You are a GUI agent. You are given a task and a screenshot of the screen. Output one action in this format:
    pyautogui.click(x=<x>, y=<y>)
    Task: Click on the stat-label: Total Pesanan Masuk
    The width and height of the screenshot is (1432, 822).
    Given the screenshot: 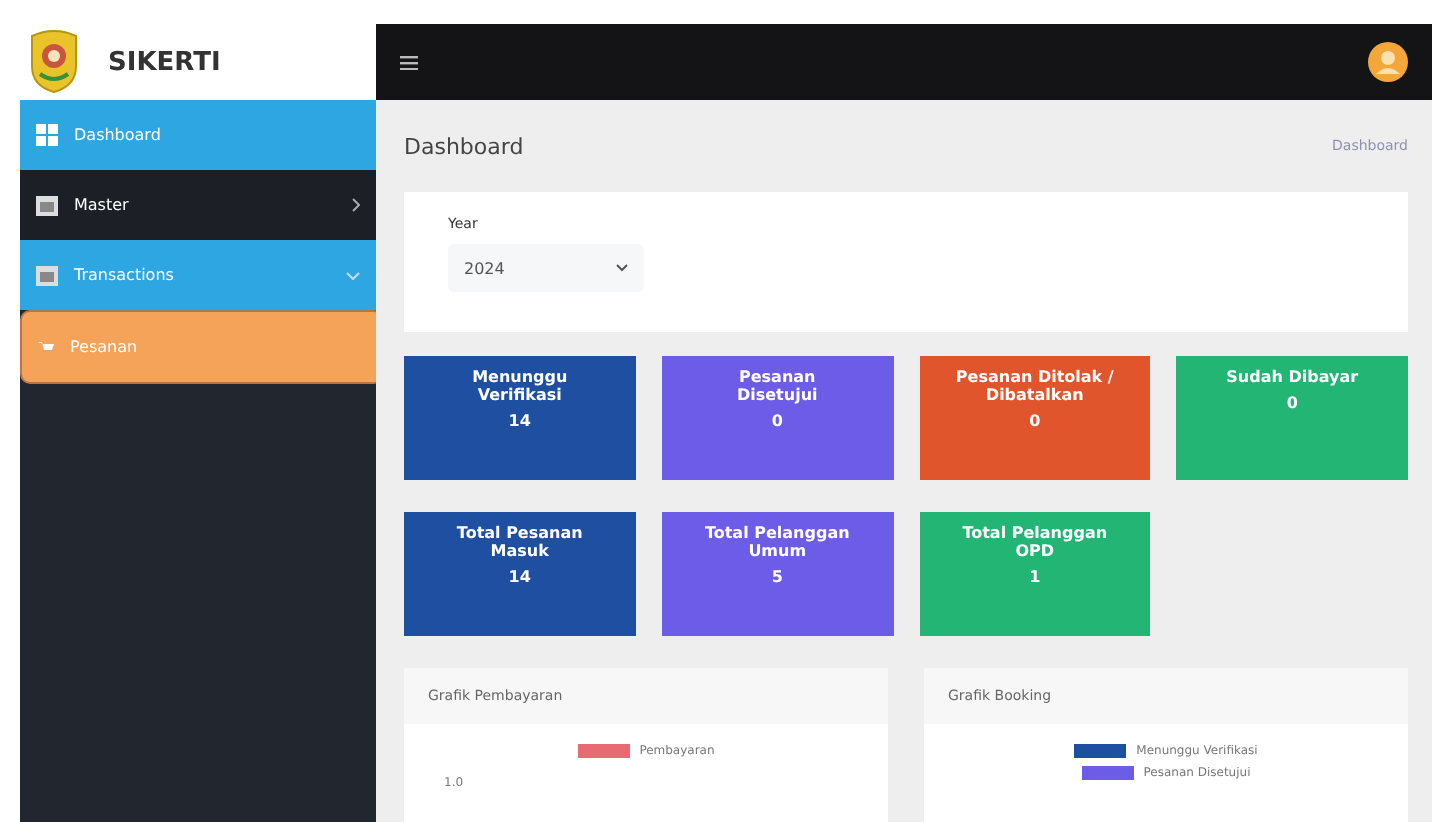 What is the action you would take?
    pyautogui.click(x=519, y=542)
    